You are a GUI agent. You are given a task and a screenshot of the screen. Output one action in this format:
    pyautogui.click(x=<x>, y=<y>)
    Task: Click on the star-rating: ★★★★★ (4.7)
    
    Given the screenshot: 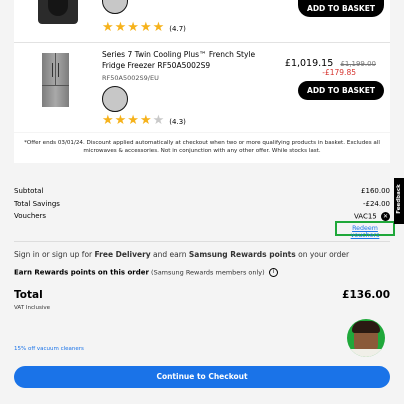 What is the action you would take?
    pyautogui.click(x=144, y=27)
    